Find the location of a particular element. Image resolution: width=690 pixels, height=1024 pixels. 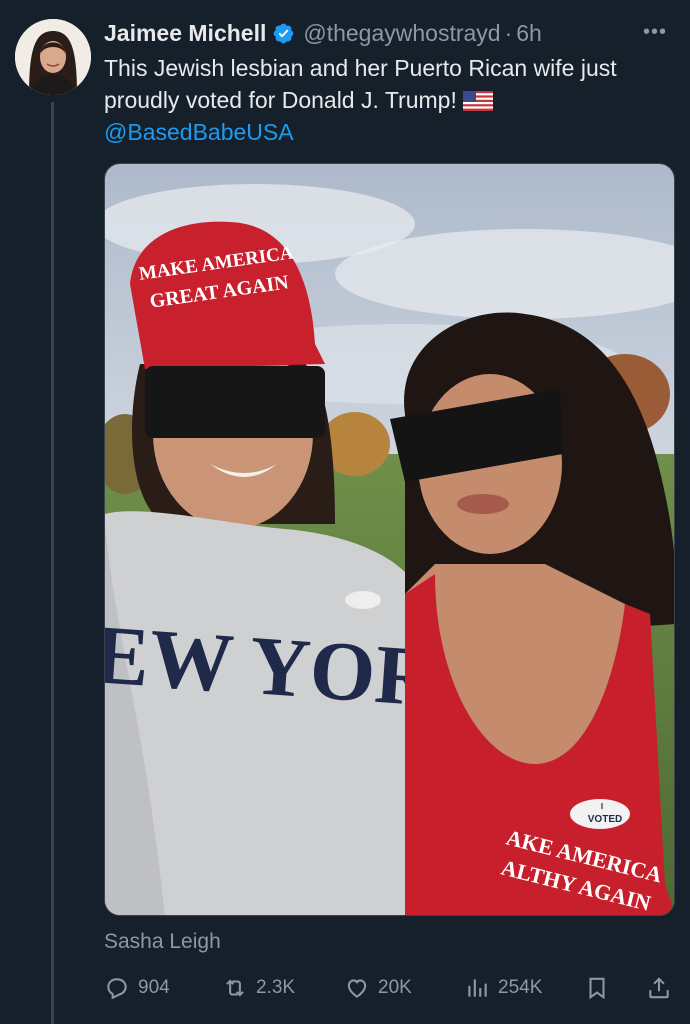

bookmark-icon is located at coordinates (597, 988).